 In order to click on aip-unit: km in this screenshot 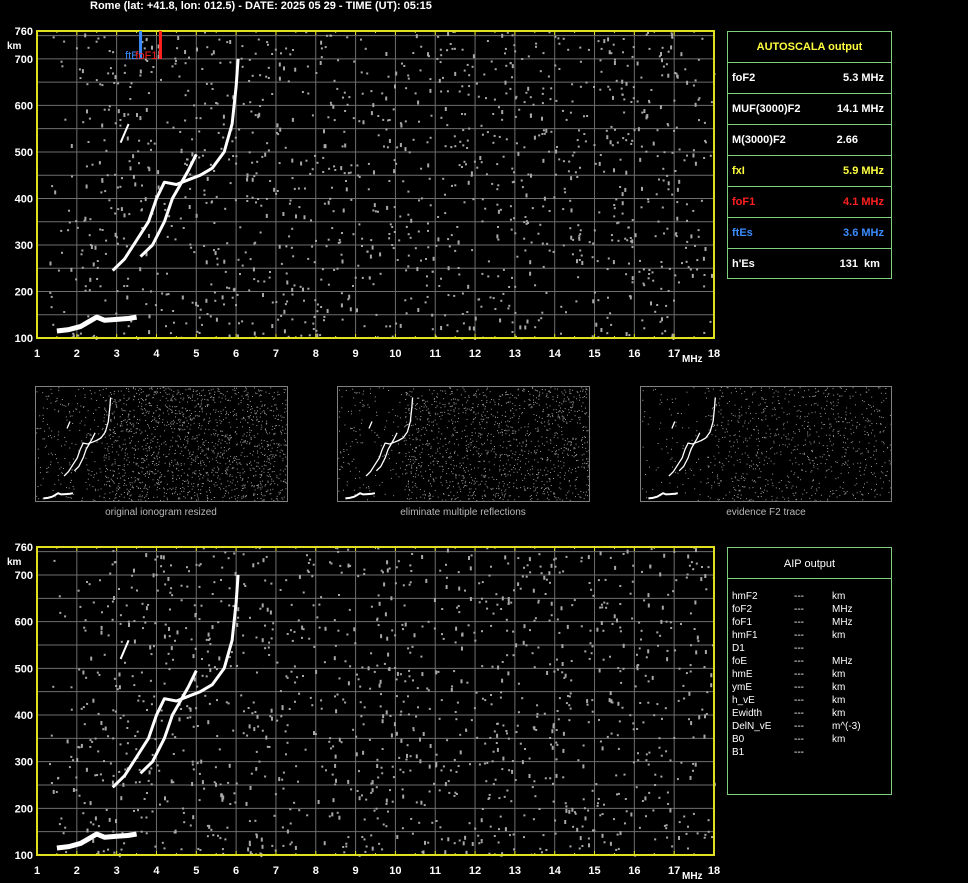, I will do `click(839, 687)`.